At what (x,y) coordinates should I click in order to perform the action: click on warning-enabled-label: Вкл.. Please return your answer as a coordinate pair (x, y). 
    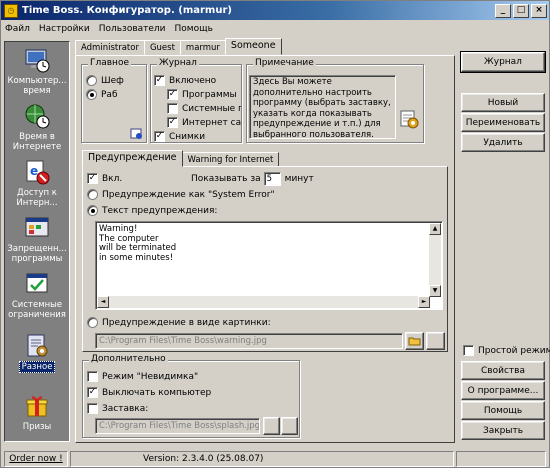
    Looking at the image, I should click on (112, 178).